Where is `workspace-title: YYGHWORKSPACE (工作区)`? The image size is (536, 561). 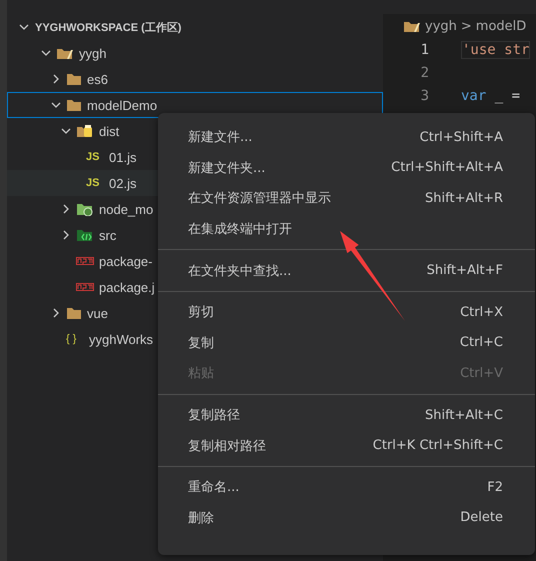 workspace-title: YYGHWORKSPACE (工作区) is located at coordinates (108, 27).